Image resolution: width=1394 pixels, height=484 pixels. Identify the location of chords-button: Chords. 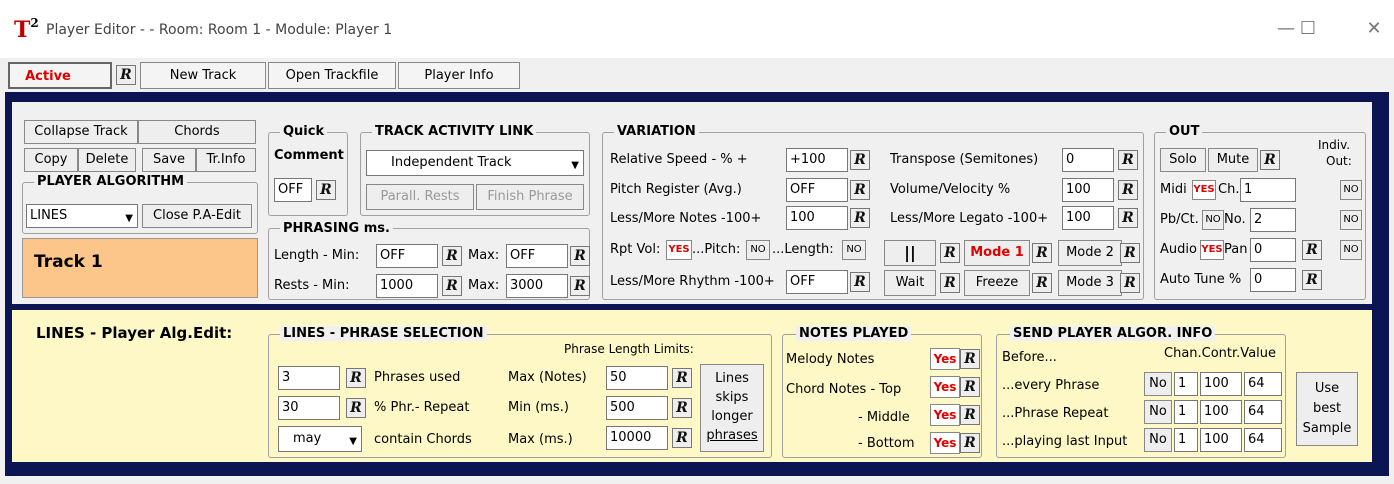
(197, 132).